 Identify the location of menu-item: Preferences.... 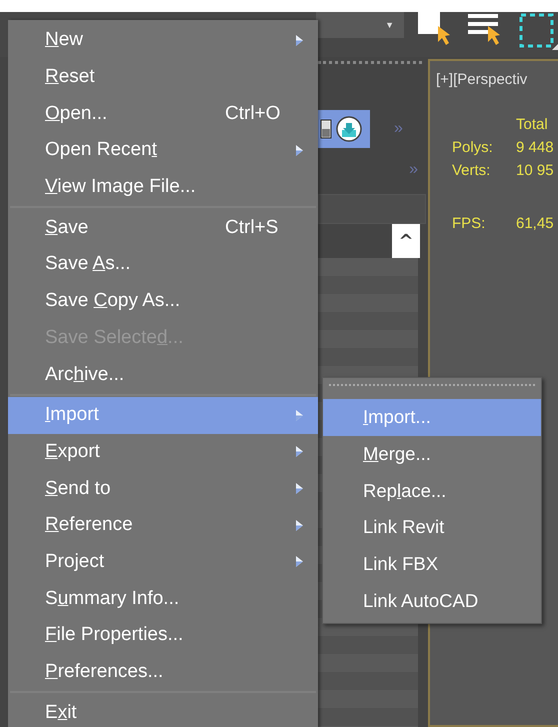
(163, 672).